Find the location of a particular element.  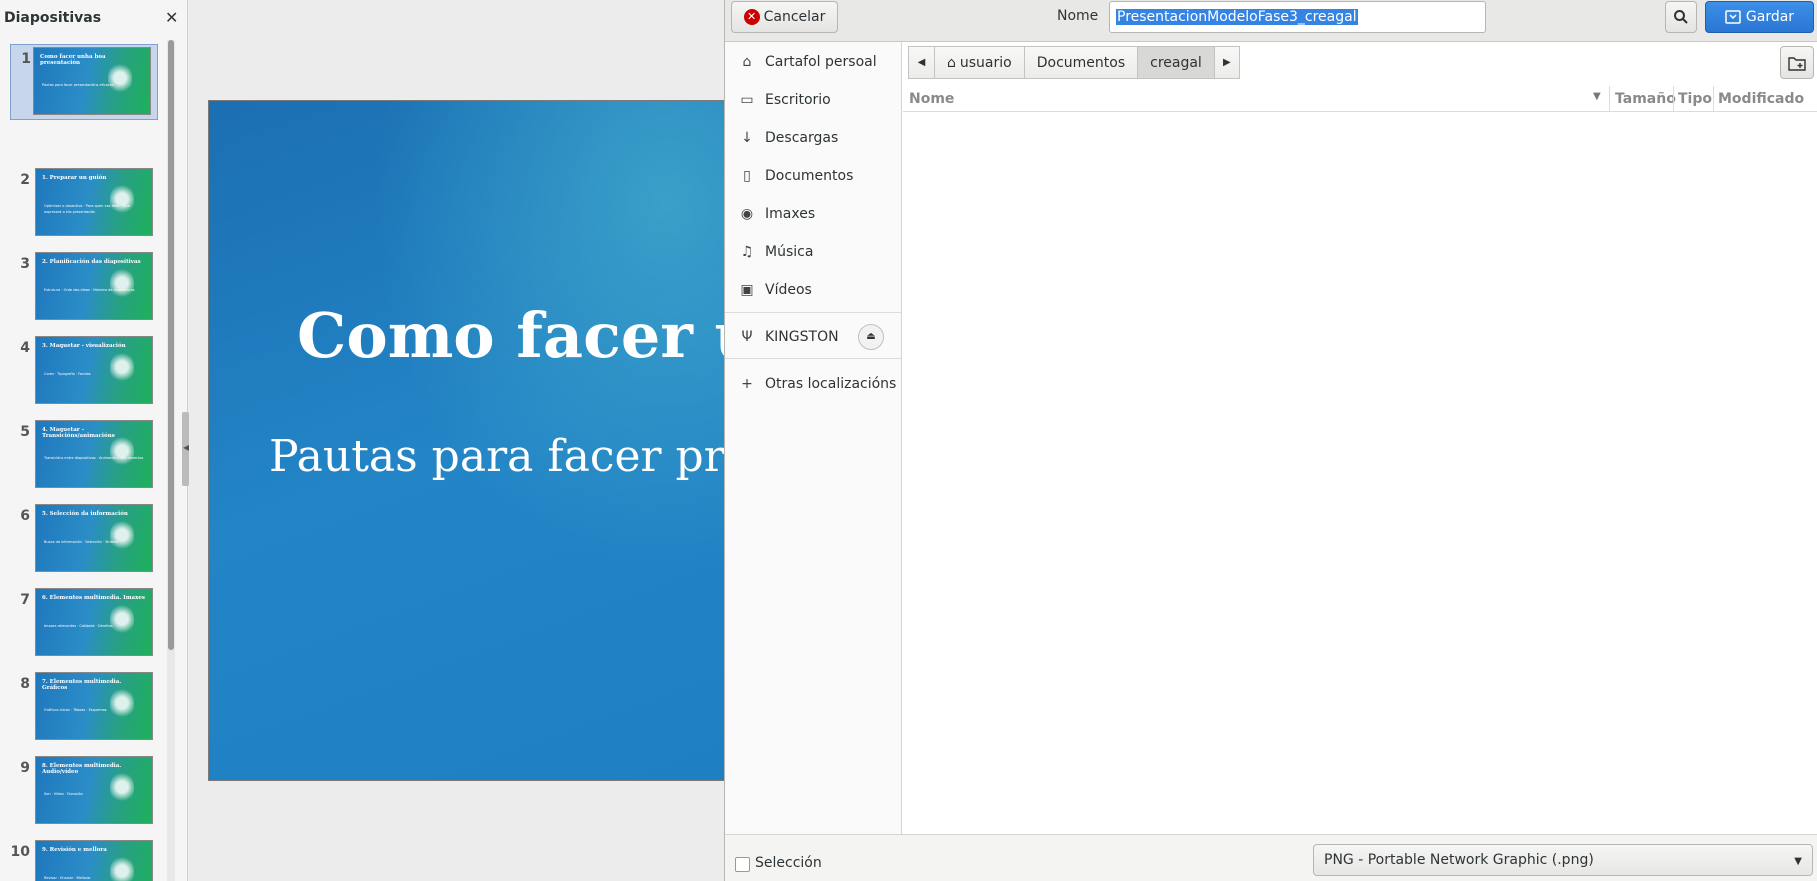

music-icon: ♫ is located at coordinates (747, 252).